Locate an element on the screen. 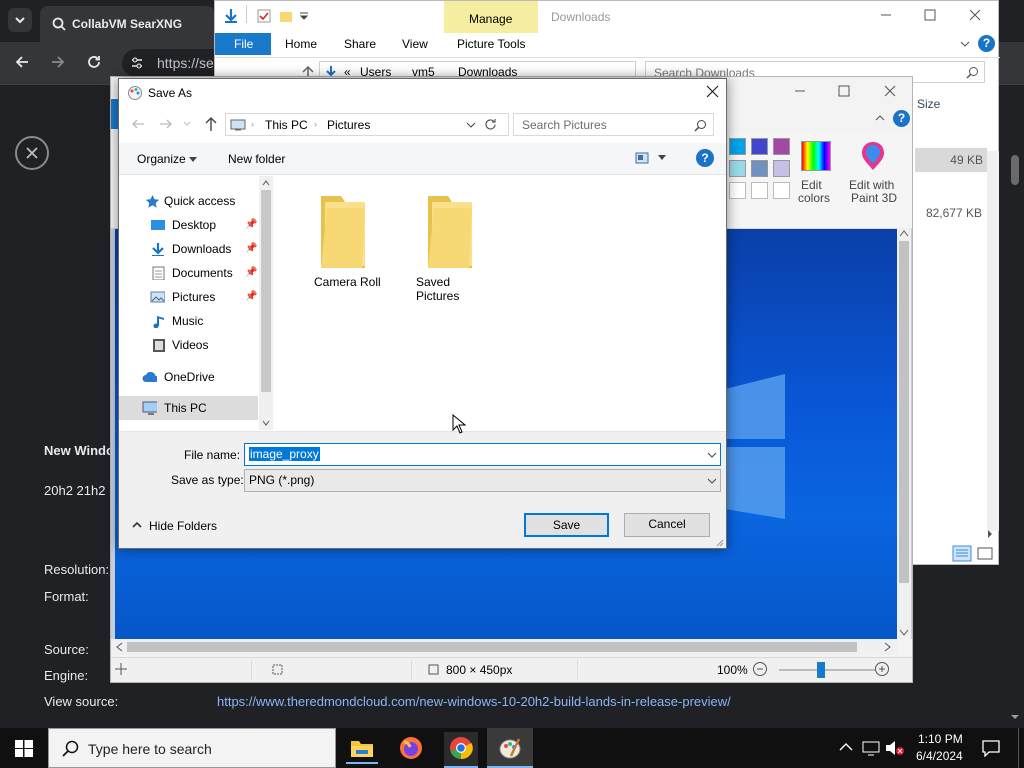  reload-icon is located at coordinates (94, 62).